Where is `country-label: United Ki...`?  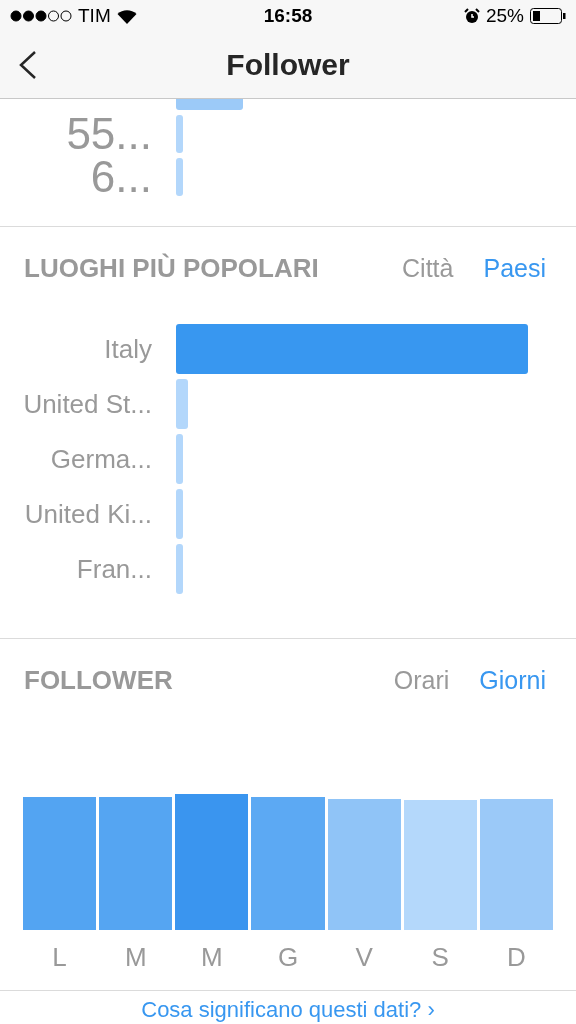 country-label: United Ki... is located at coordinates (88, 513).